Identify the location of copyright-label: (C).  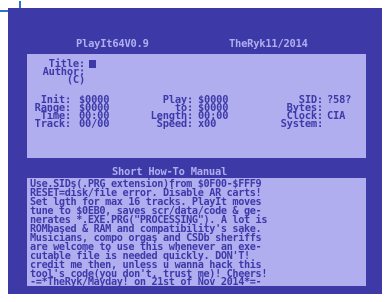
(75, 80).